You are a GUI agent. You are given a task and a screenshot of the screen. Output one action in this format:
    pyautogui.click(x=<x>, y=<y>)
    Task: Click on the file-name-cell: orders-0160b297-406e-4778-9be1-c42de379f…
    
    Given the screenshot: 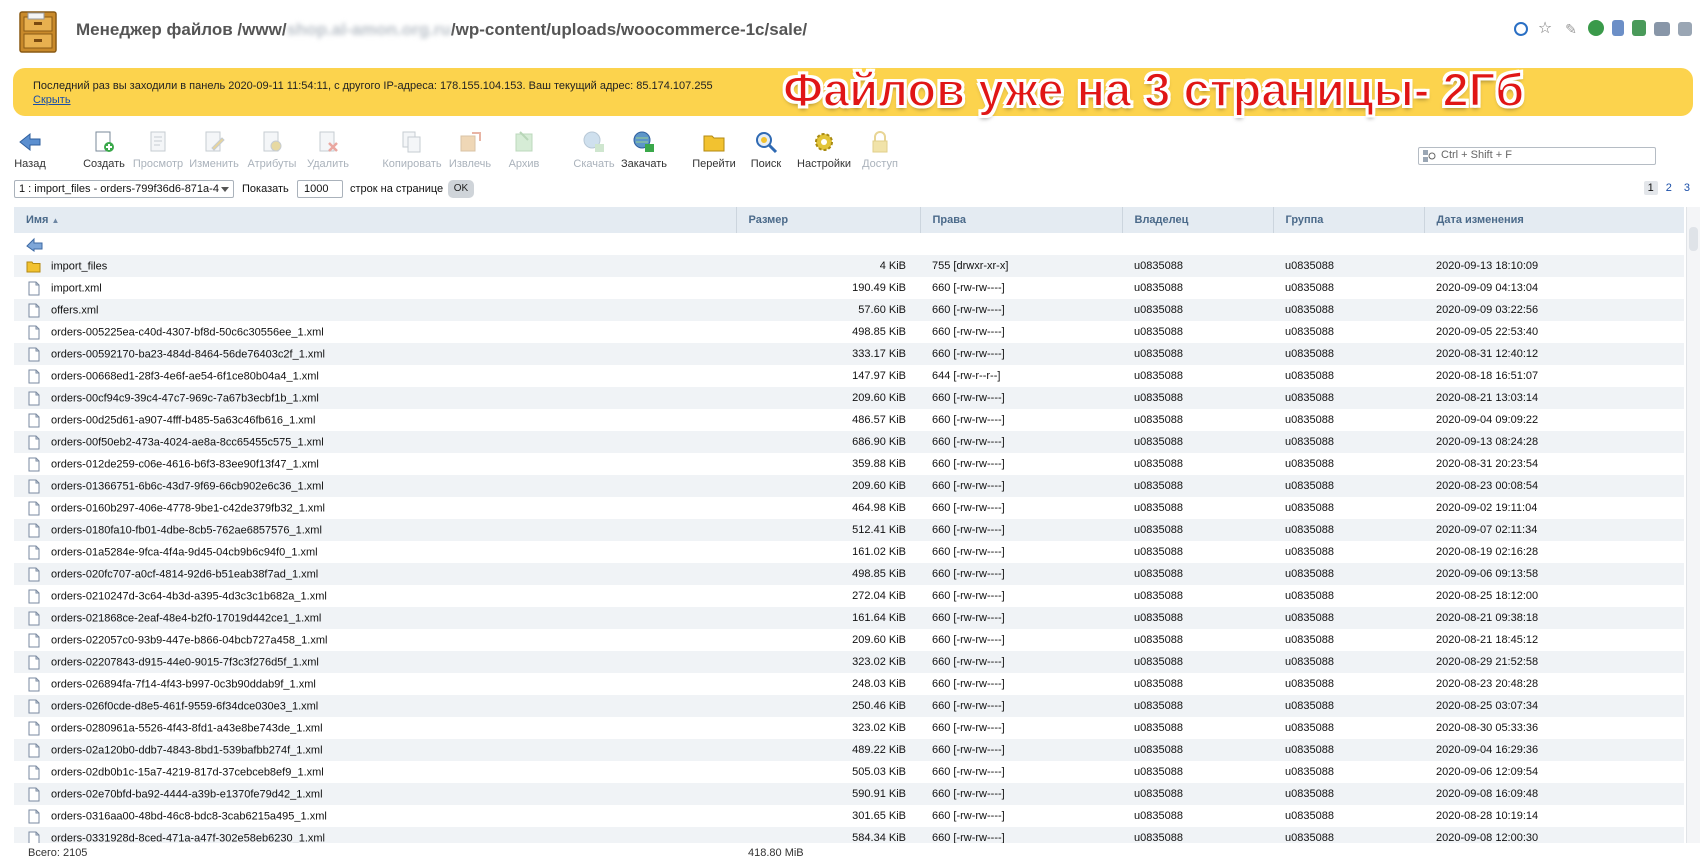 What is the action you would take?
    pyautogui.click(x=375, y=508)
    